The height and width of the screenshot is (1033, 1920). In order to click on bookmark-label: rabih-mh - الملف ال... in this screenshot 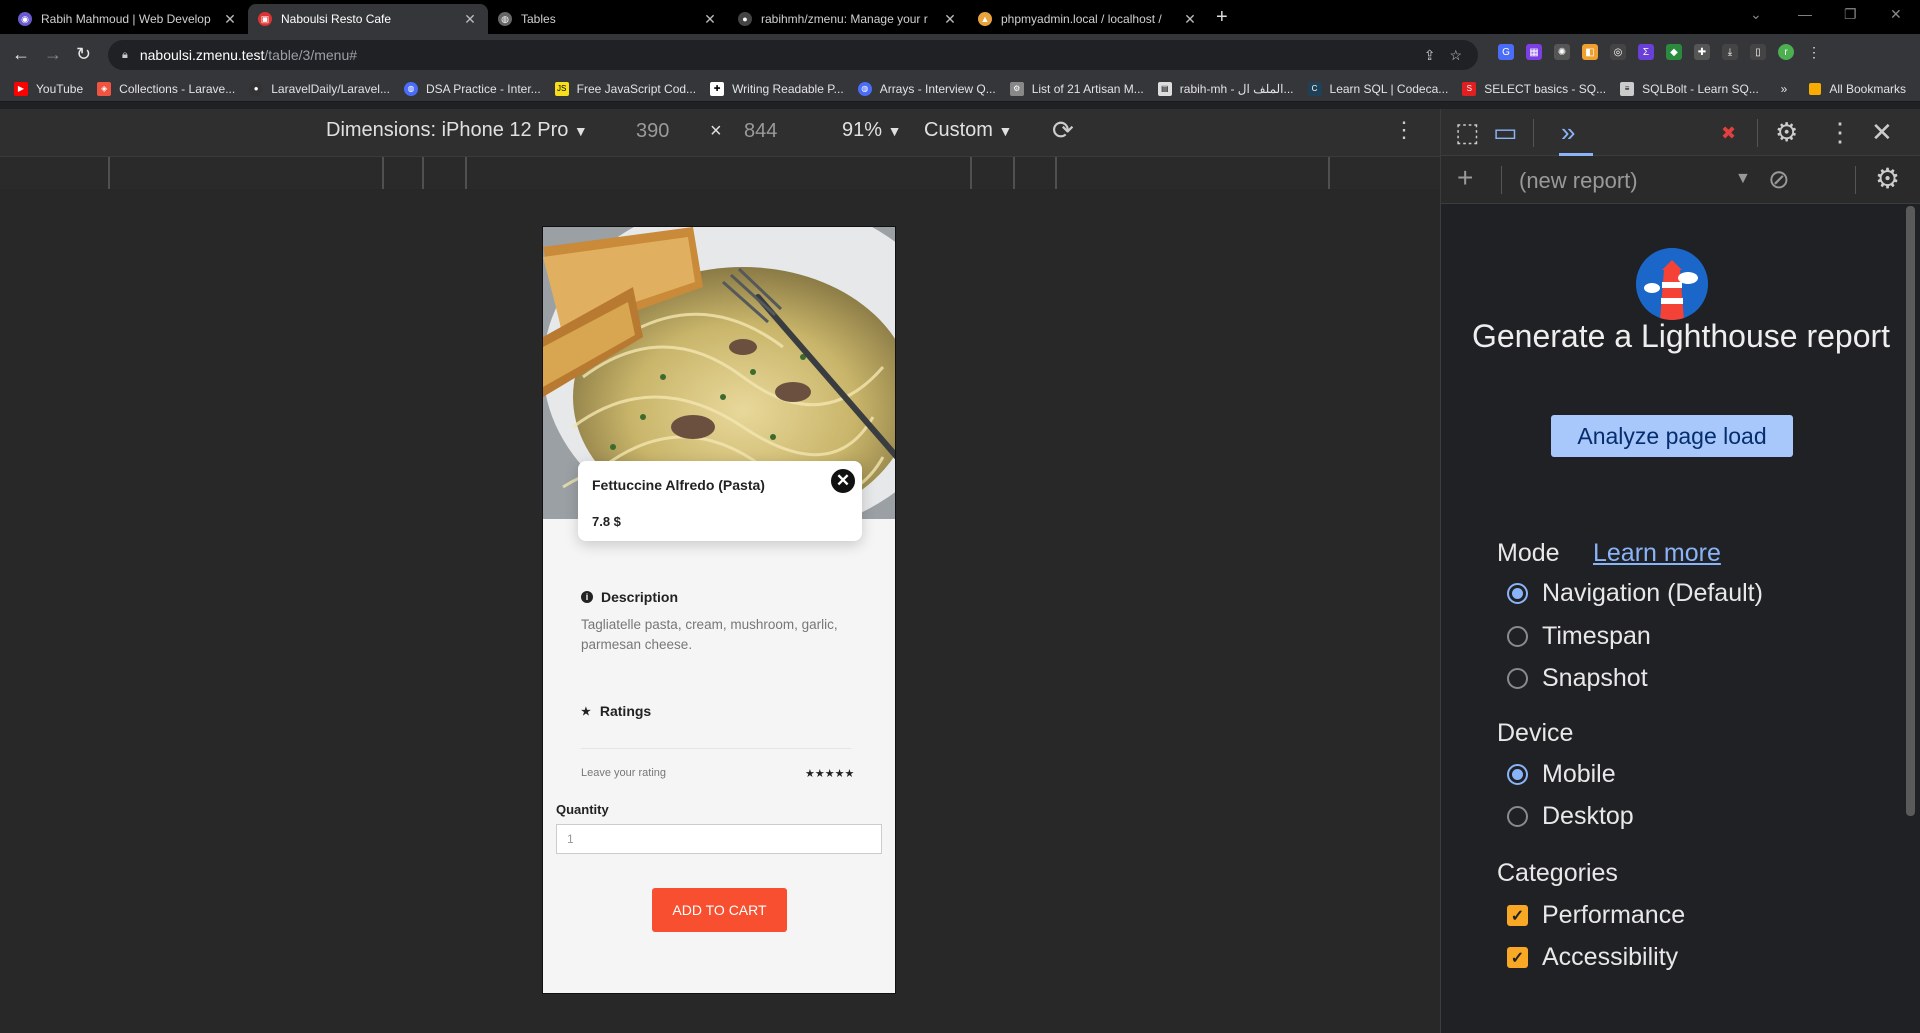, I will do `click(1236, 88)`.